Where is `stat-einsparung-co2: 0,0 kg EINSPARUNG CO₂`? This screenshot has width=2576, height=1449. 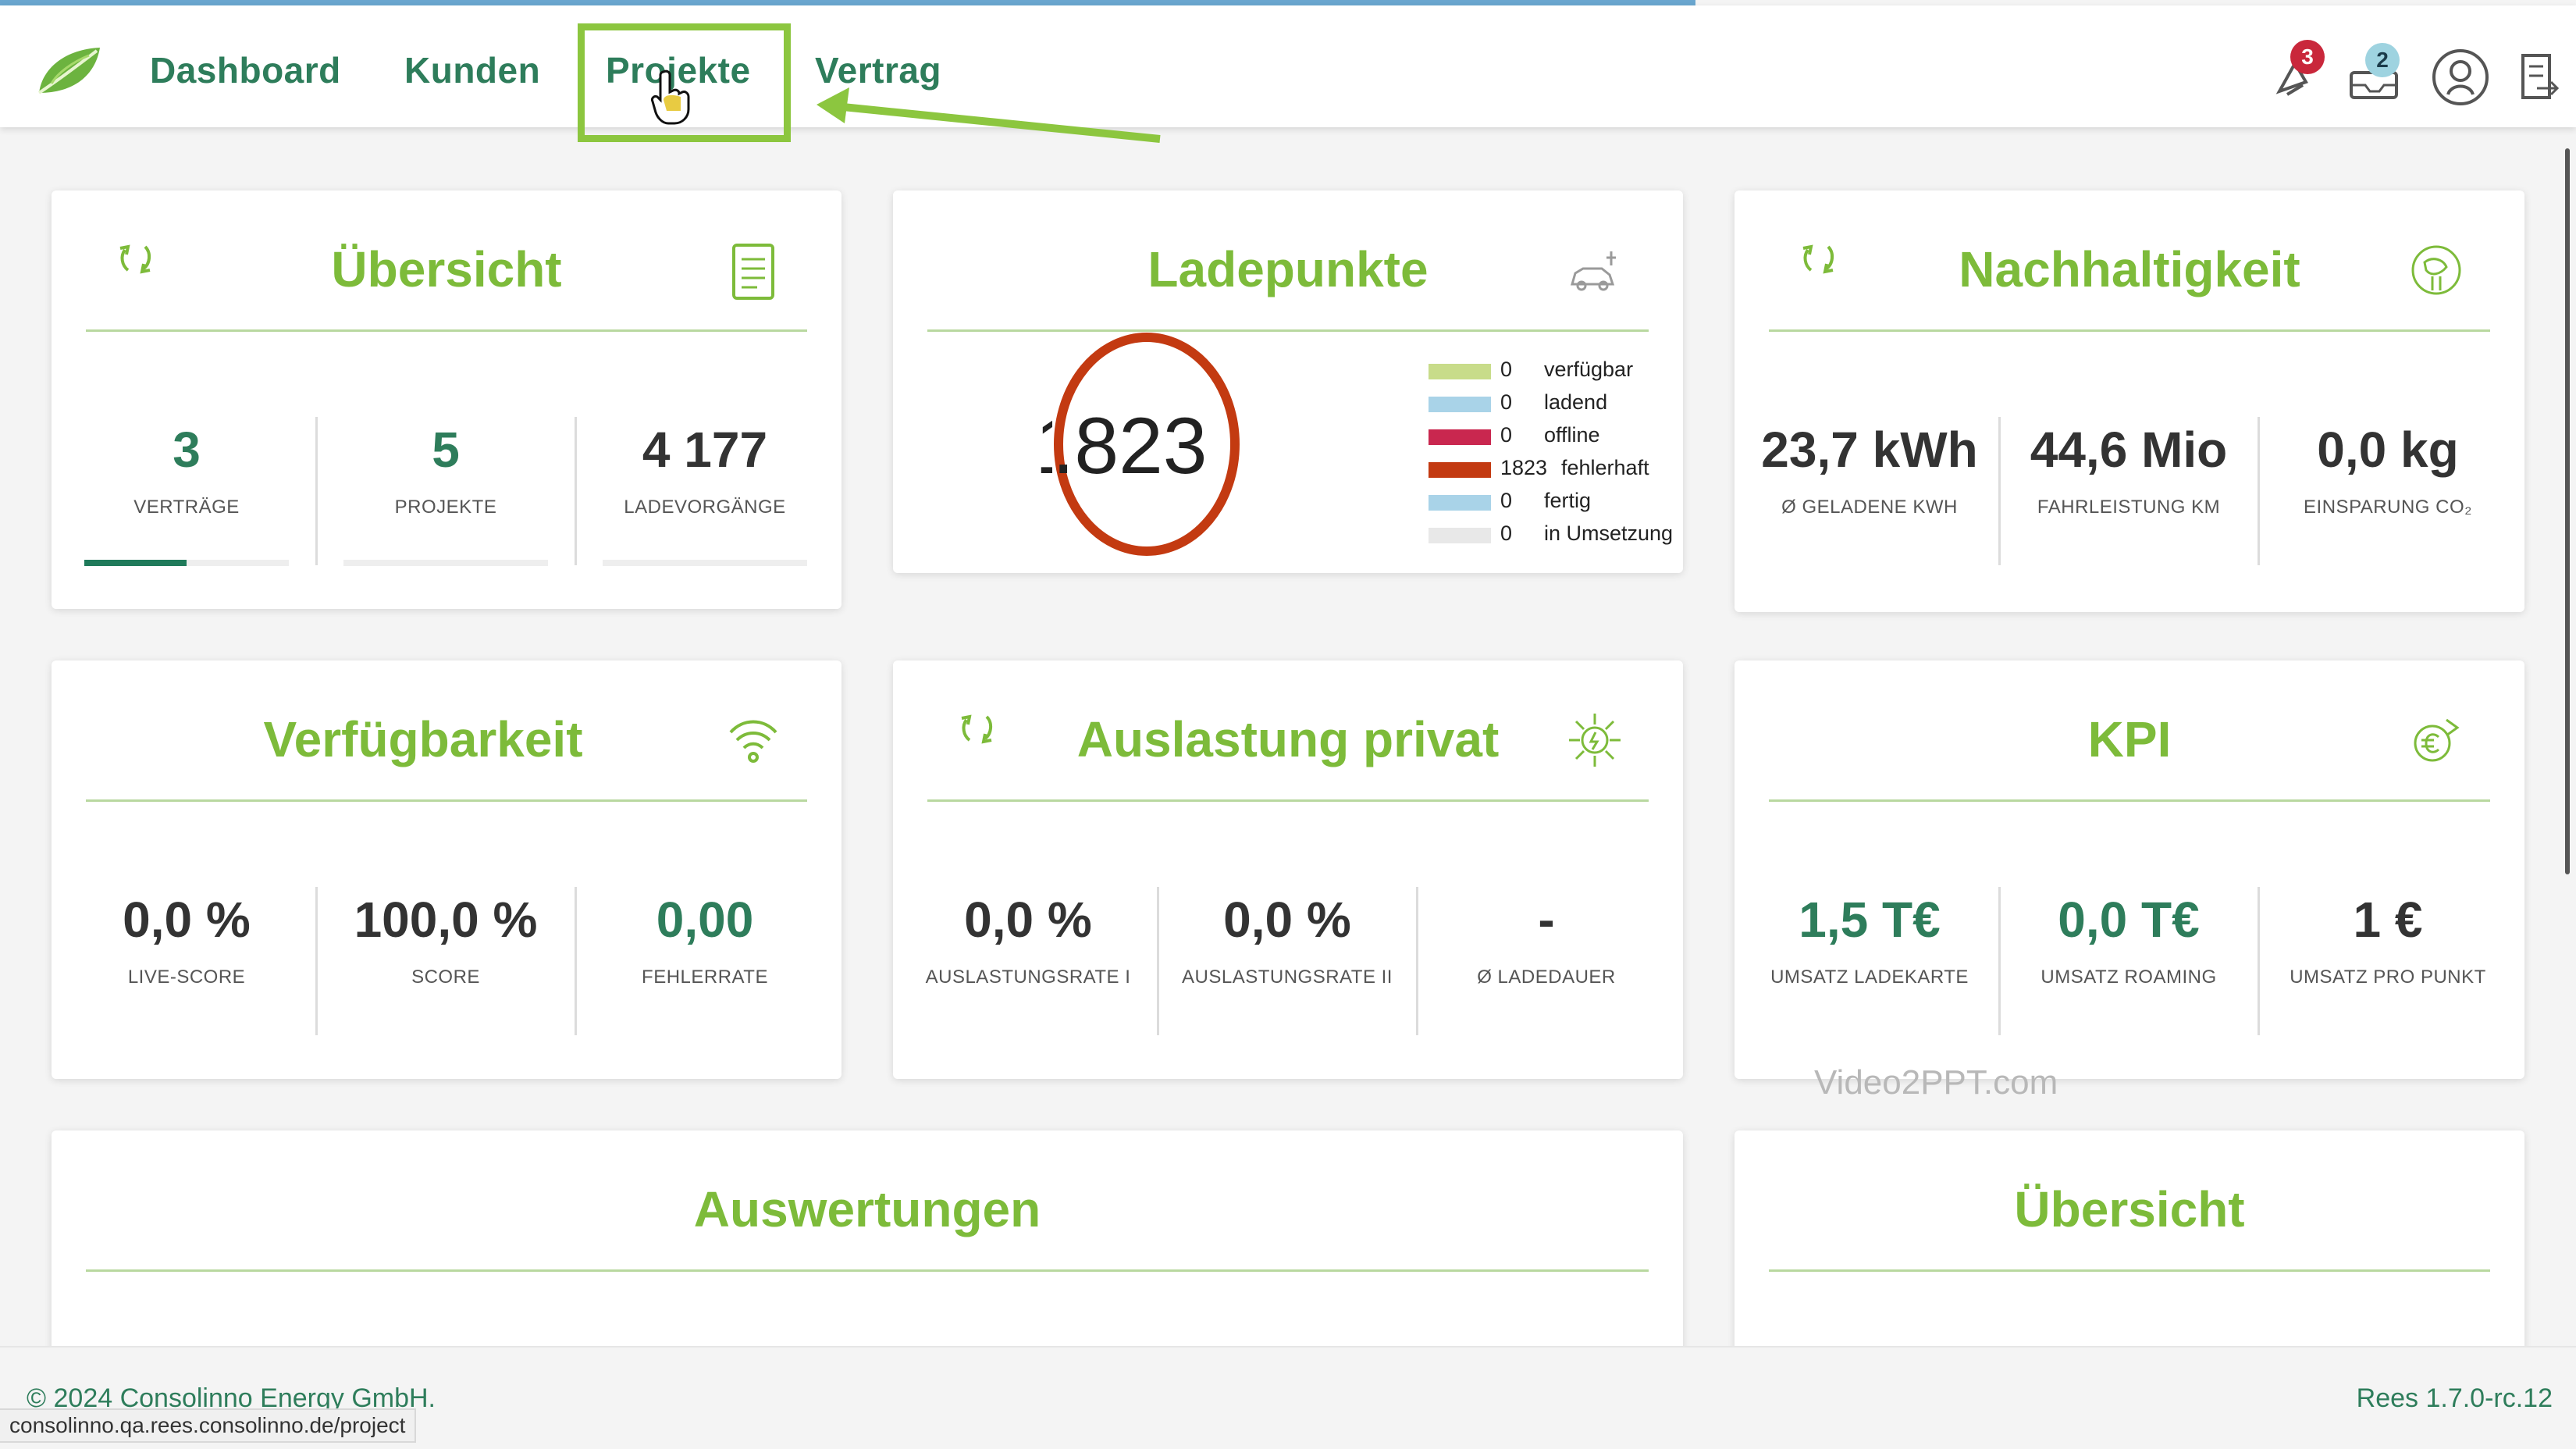
stat-einsparung-co2: 0,0 kg EINSPARUNG CO₂ is located at coordinates (2388, 471).